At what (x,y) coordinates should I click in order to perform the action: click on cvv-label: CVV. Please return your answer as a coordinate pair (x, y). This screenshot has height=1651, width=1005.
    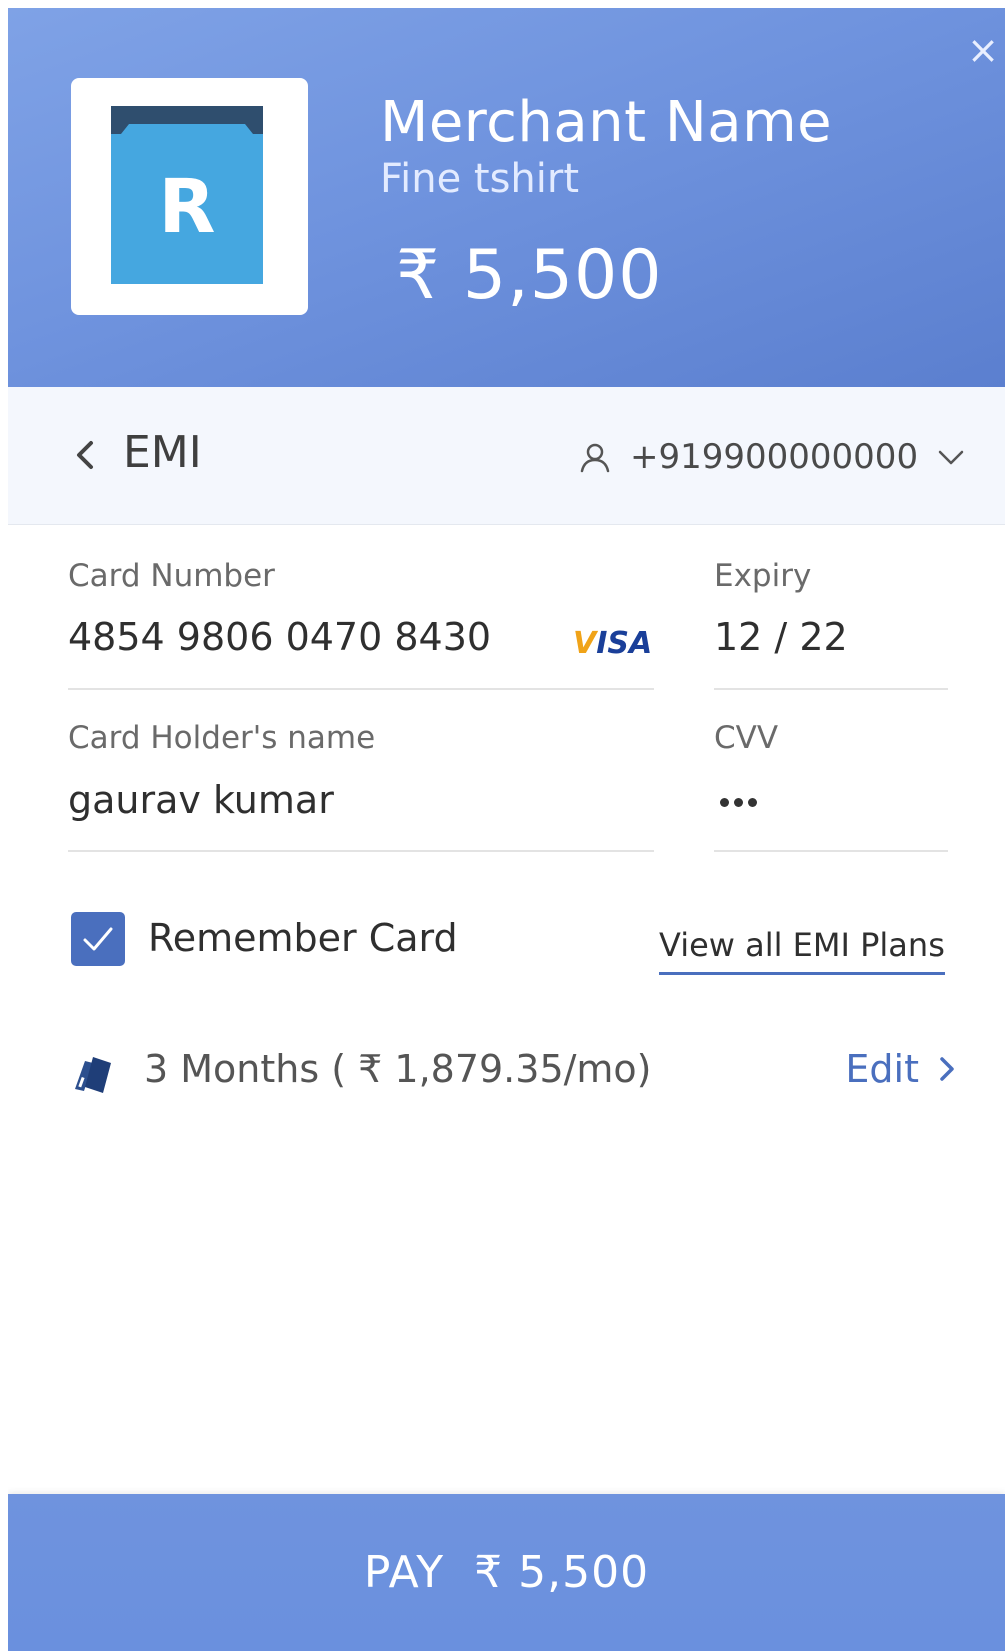
    Looking at the image, I should click on (746, 738).